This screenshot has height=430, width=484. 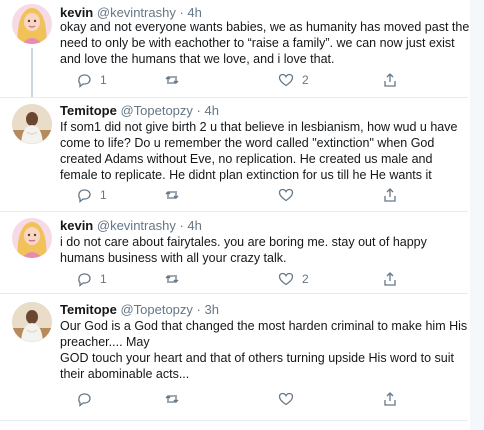 I want to click on tweet-actions, so click(x=250, y=399).